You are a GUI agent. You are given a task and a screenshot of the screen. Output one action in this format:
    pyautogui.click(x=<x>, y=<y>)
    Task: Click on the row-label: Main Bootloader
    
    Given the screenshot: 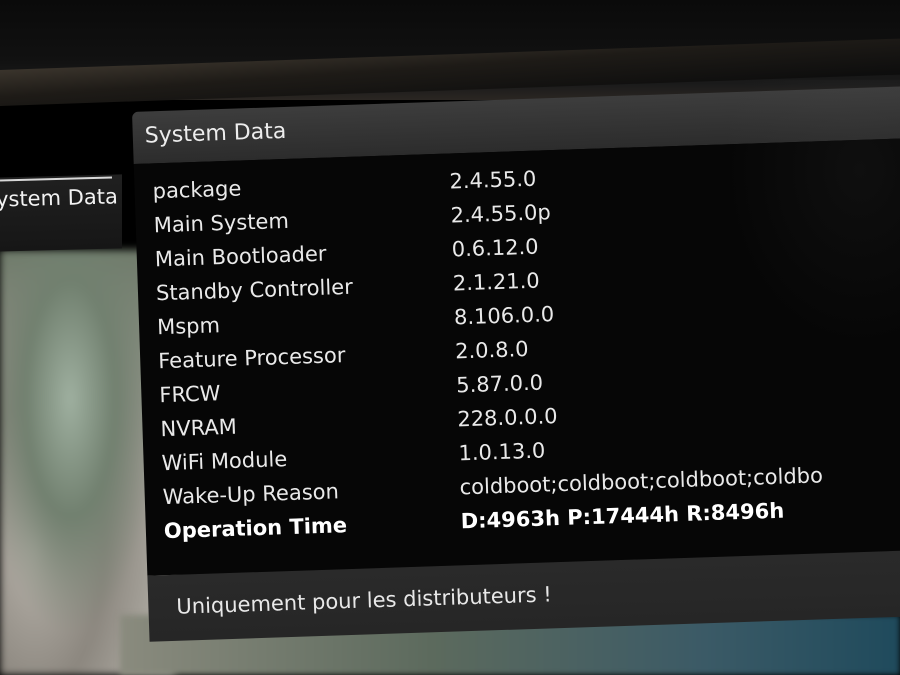 What is the action you would take?
    pyautogui.click(x=240, y=256)
    